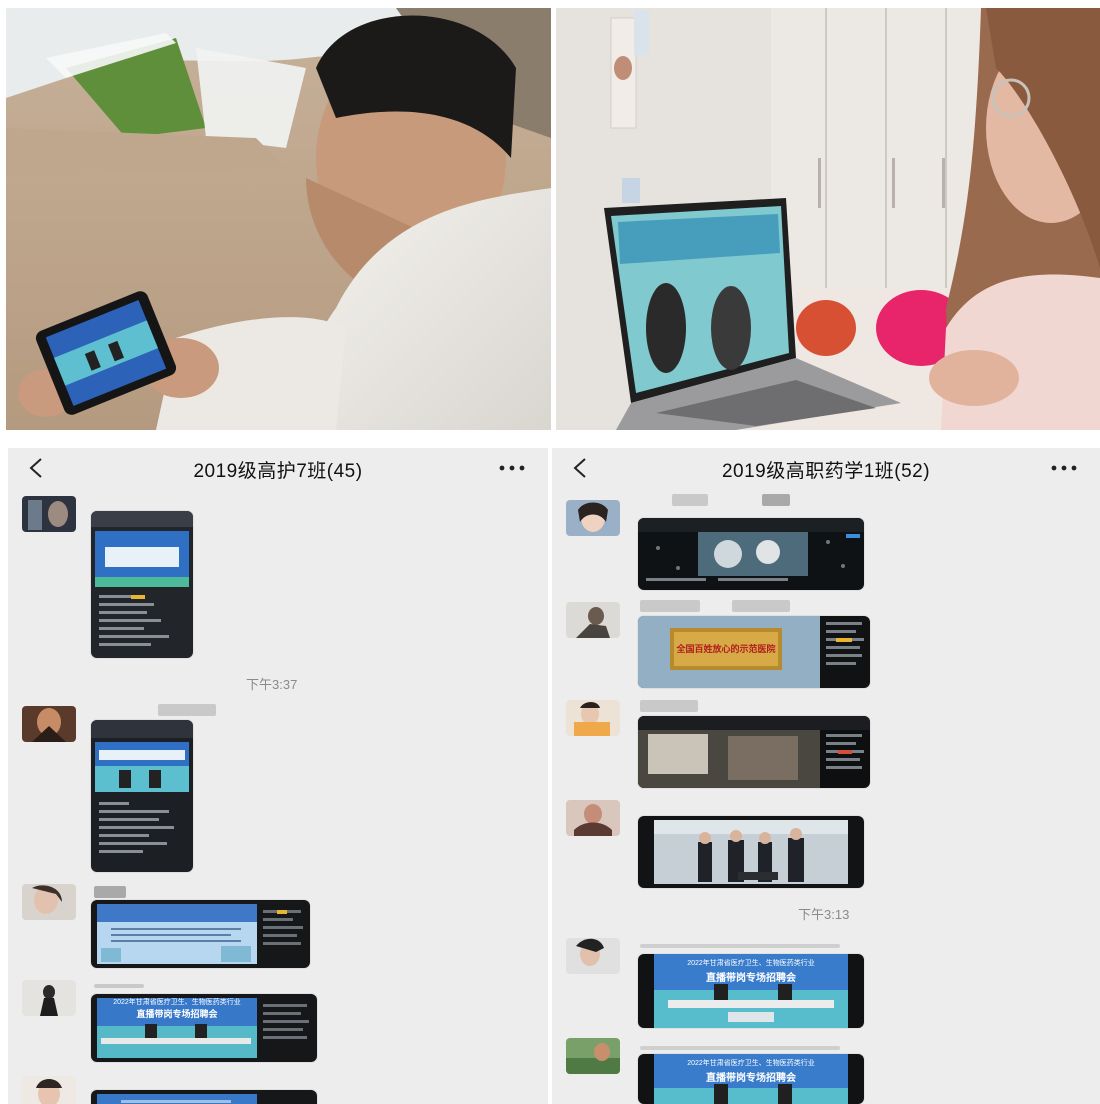 This screenshot has width=1100, height=1104. I want to click on thumbnail-title: 全国百姓放心的示范医院, so click(726, 650).